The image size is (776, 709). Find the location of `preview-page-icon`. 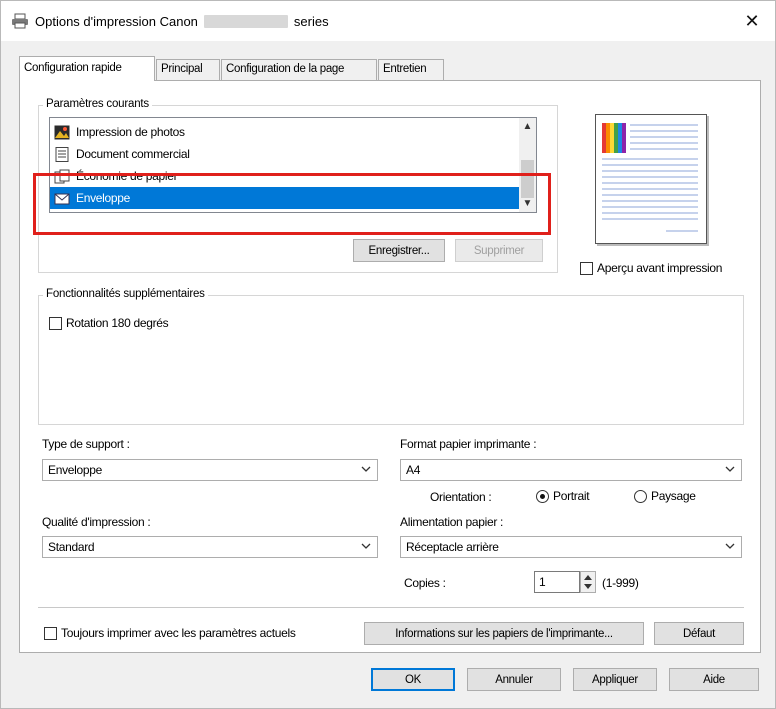

preview-page-icon is located at coordinates (650, 177).